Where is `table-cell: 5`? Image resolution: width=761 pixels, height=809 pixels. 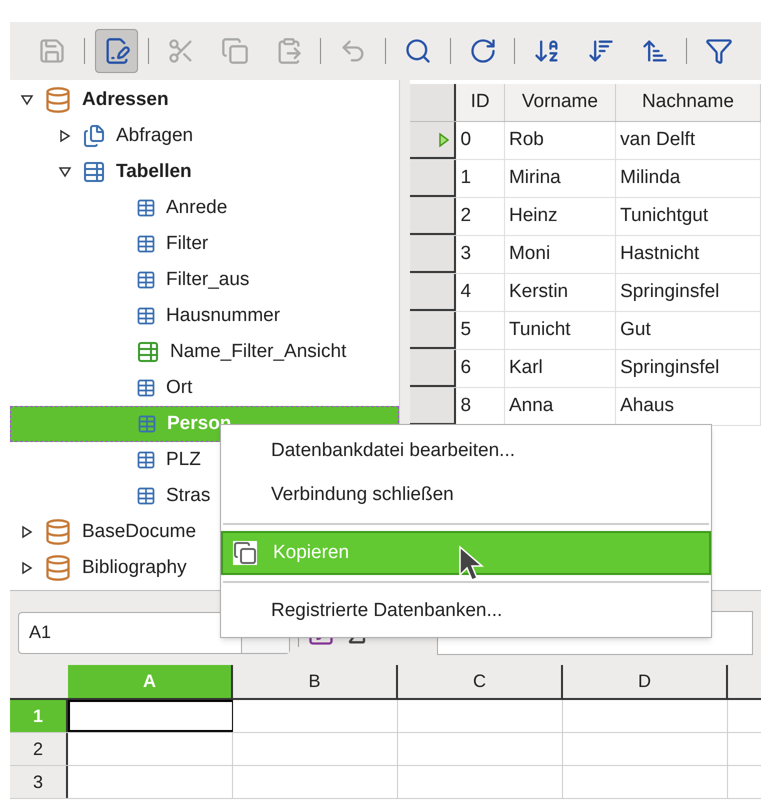 table-cell: 5 is located at coordinates (480, 330).